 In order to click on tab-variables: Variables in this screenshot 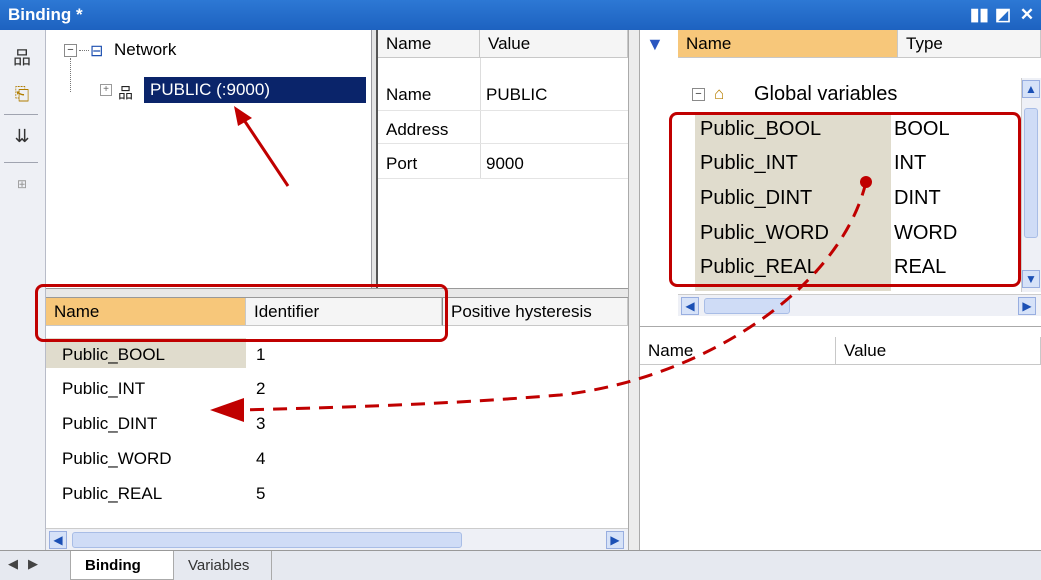, I will do `click(224, 565)`.